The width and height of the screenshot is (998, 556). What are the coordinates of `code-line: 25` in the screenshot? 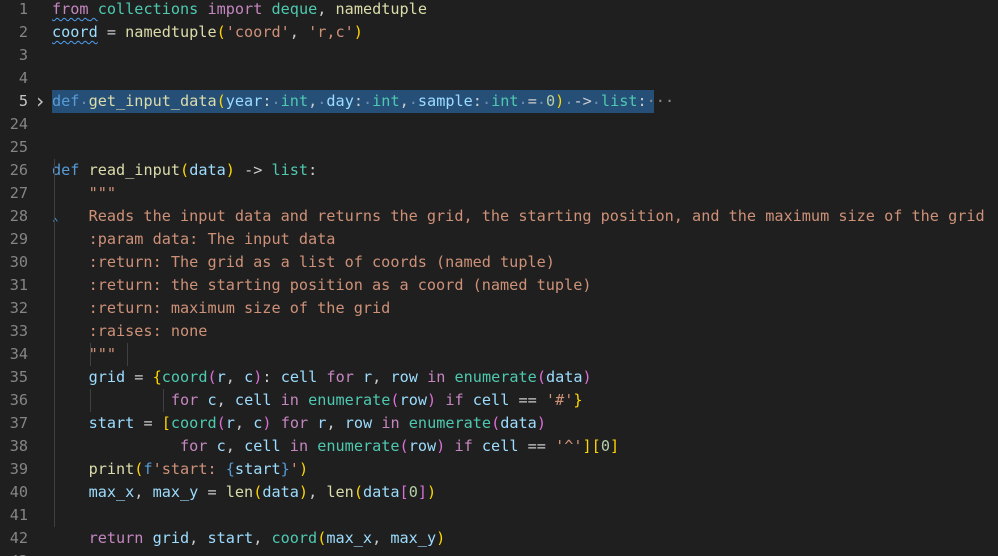 It's located at (499, 147).